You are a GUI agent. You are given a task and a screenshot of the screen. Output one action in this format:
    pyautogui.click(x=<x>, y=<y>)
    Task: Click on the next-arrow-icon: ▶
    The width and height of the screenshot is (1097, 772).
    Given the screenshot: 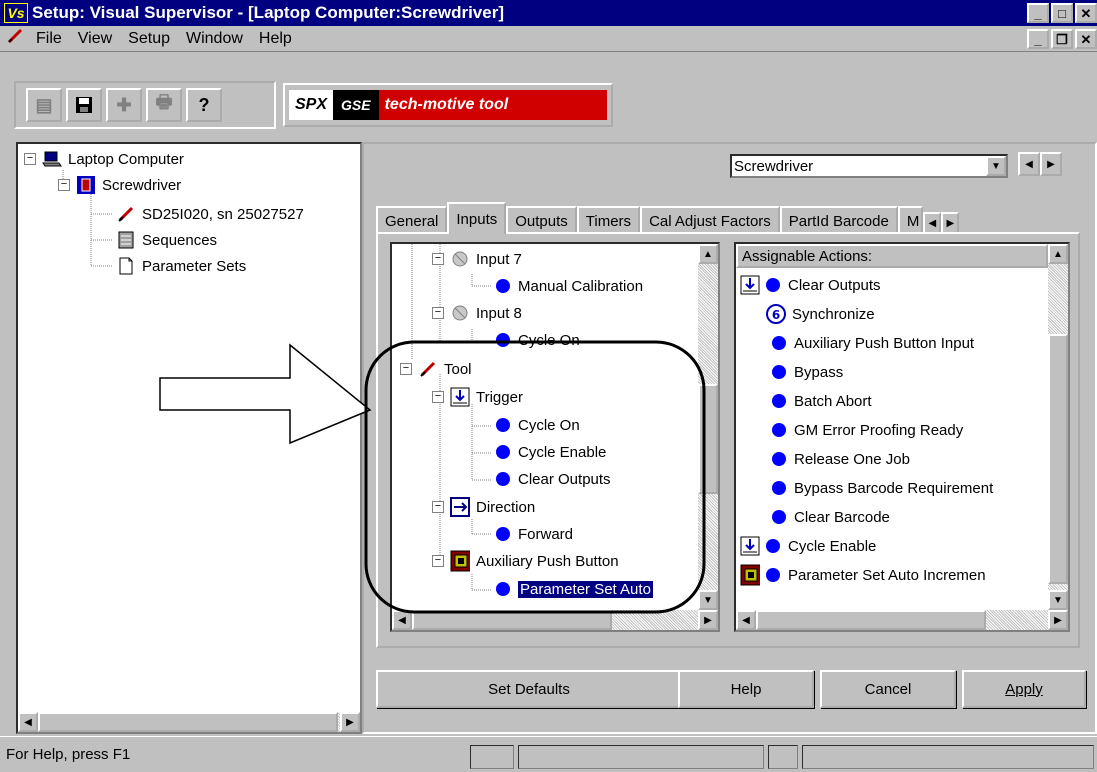 What is the action you would take?
    pyautogui.click(x=1051, y=164)
    